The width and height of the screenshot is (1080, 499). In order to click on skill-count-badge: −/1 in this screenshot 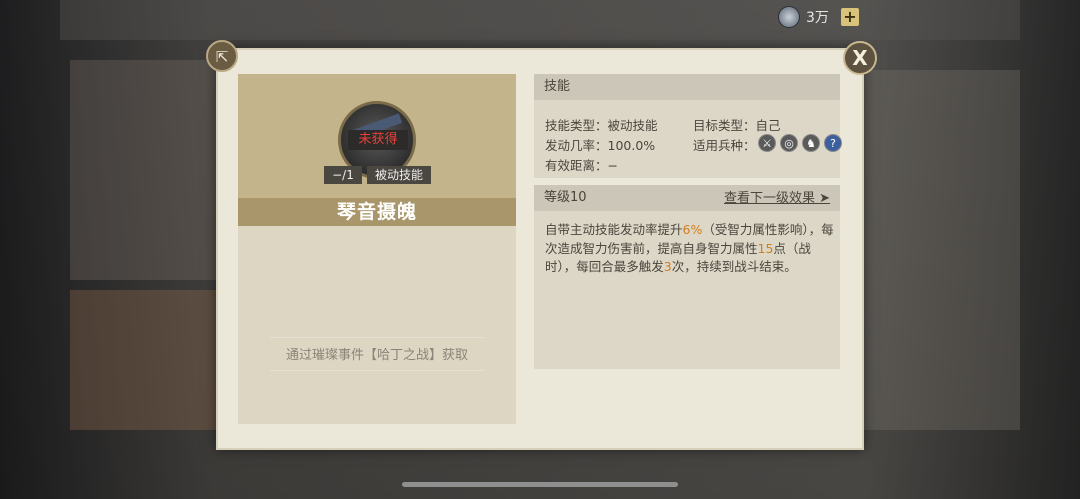, I will do `click(343, 175)`.